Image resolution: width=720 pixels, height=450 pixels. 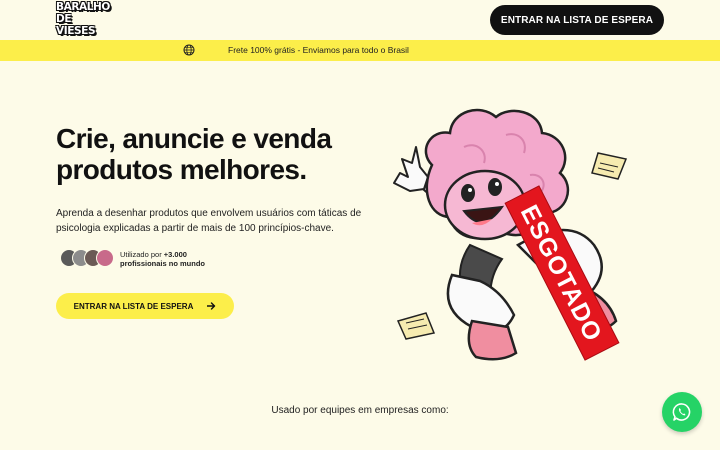 What do you see at coordinates (181, 169) in the screenshot?
I see `headline-line-2: produtos melhores.` at bounding box center [181, 169].